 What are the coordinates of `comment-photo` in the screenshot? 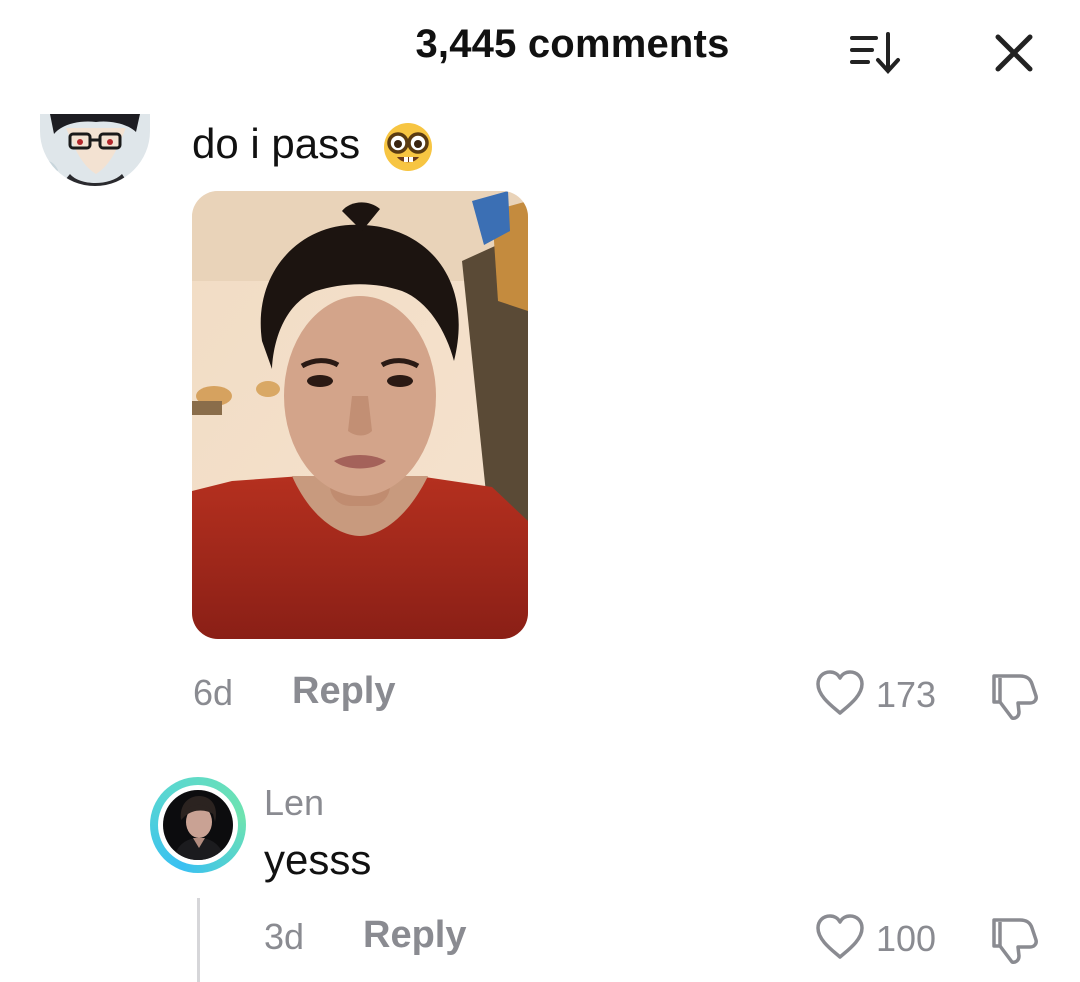 It's located at (360, 415).